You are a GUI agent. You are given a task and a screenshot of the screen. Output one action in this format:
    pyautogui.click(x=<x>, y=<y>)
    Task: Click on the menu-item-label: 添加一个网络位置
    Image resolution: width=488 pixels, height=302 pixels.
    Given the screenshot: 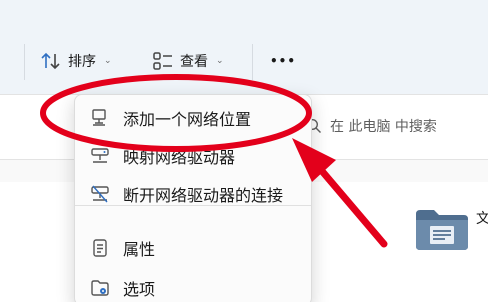 What is the action you would take?
    pyautogui.click(x=187, y=119)
    